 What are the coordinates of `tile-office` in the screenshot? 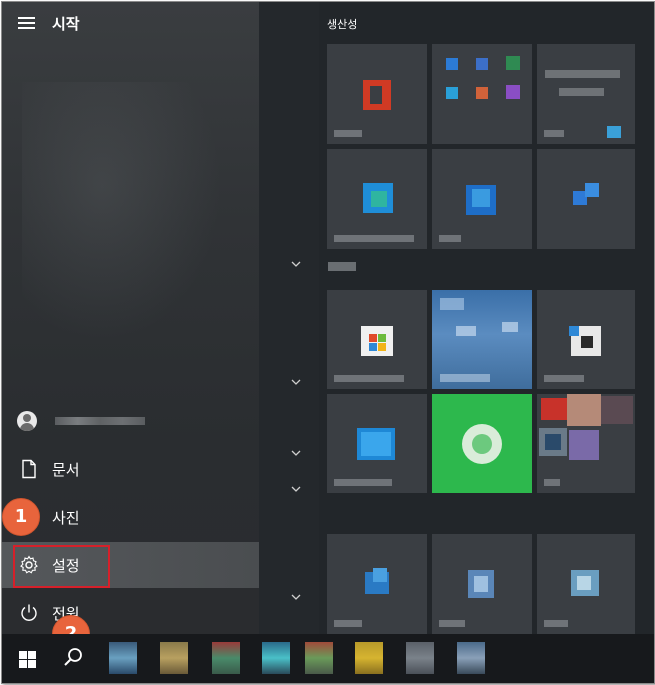 It's located at (377, 94).